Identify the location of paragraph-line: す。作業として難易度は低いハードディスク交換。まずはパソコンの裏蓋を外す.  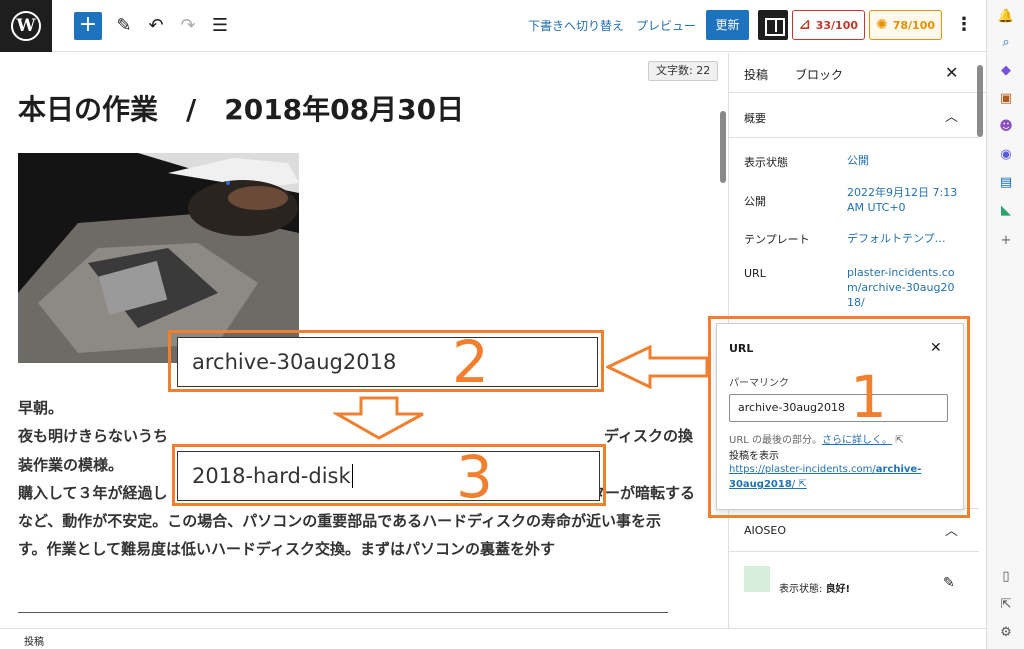
(286, 549).